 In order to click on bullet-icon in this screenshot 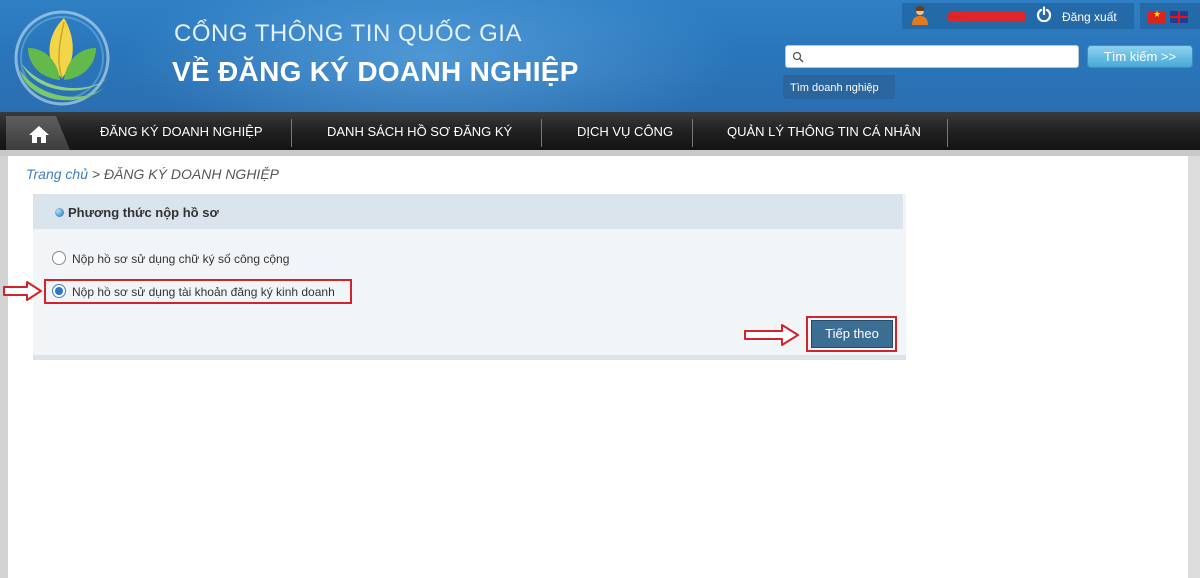, I will do `click(59, 212)`.